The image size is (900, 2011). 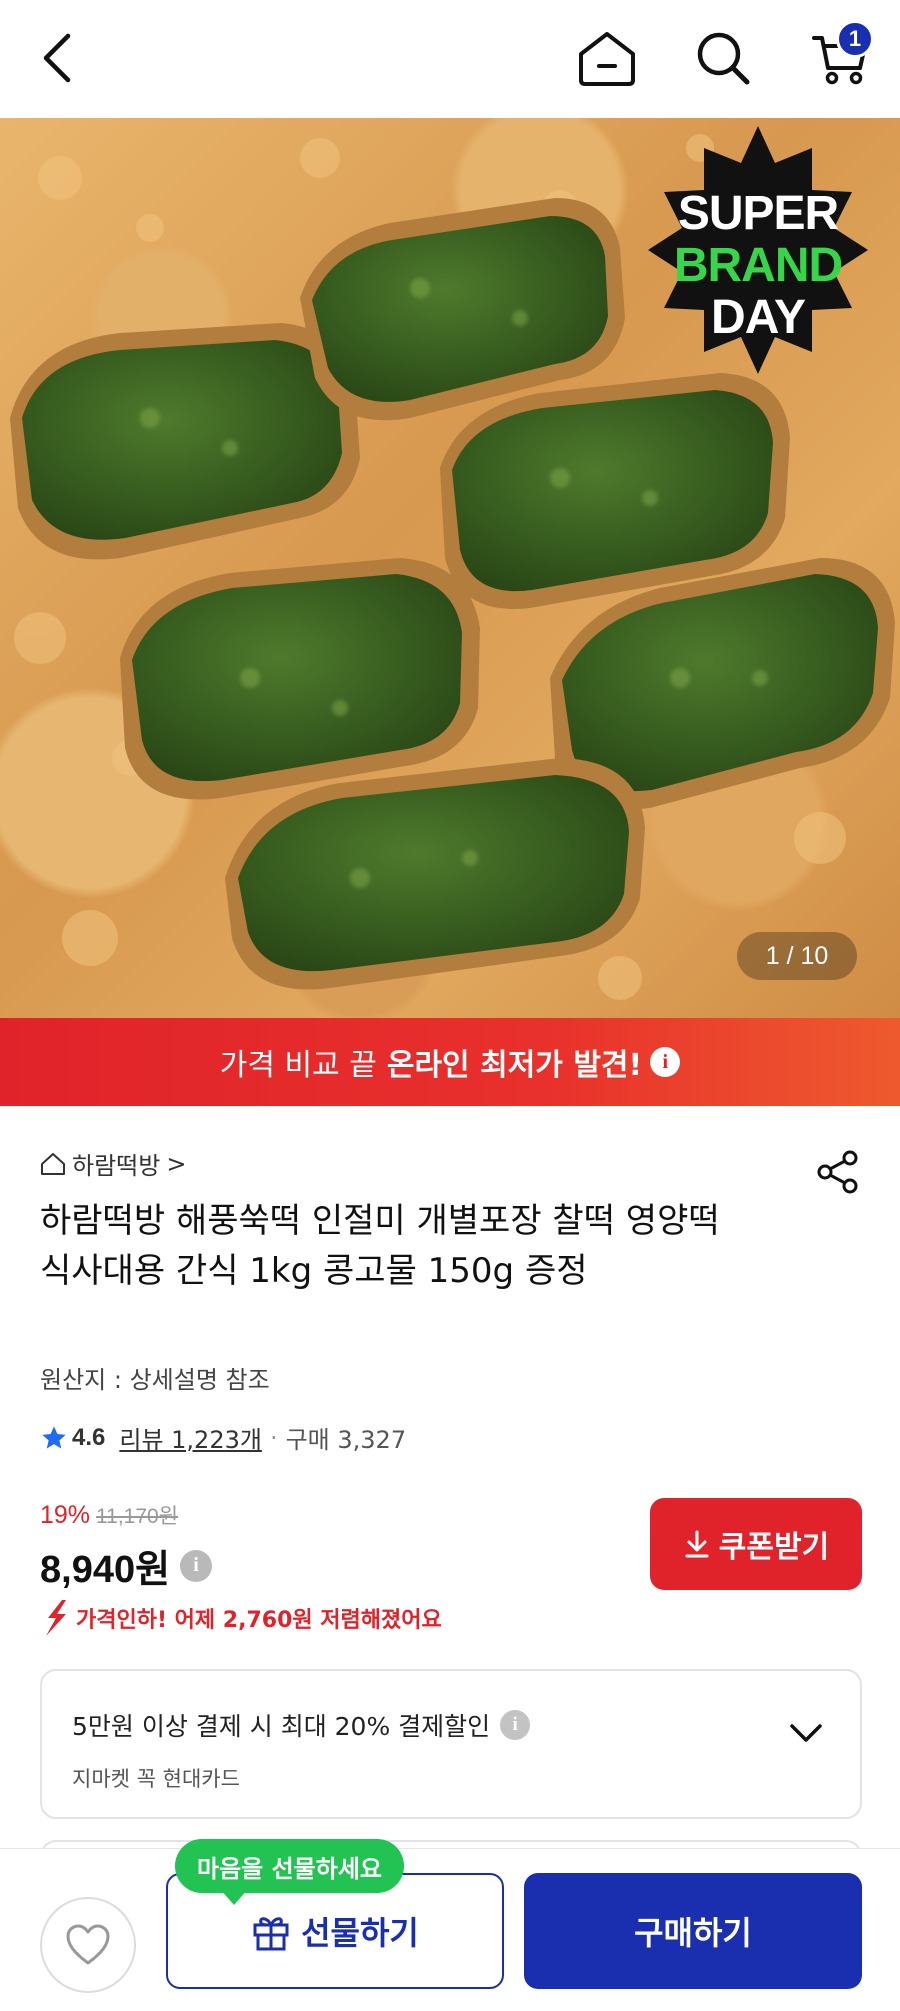 I want to click on buy-button: 구매하기, so click(x=693, y=1931).